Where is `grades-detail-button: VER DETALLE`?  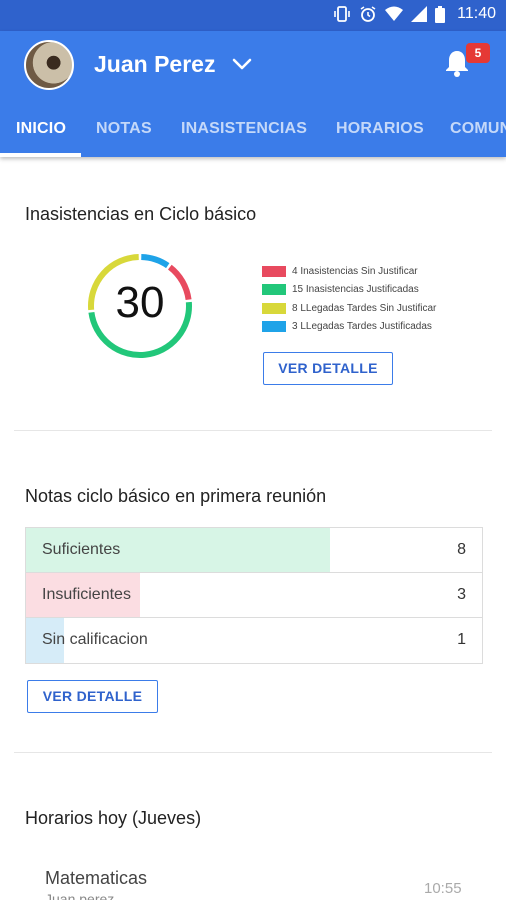
grades-detail-button: VER DETALLE is located at coordinates (92, 696).